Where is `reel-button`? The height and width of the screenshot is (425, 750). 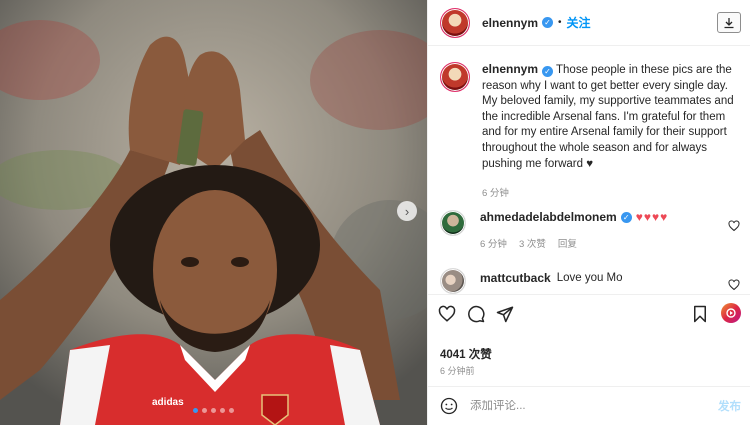
reel-button is located at coordinates (731, 313).